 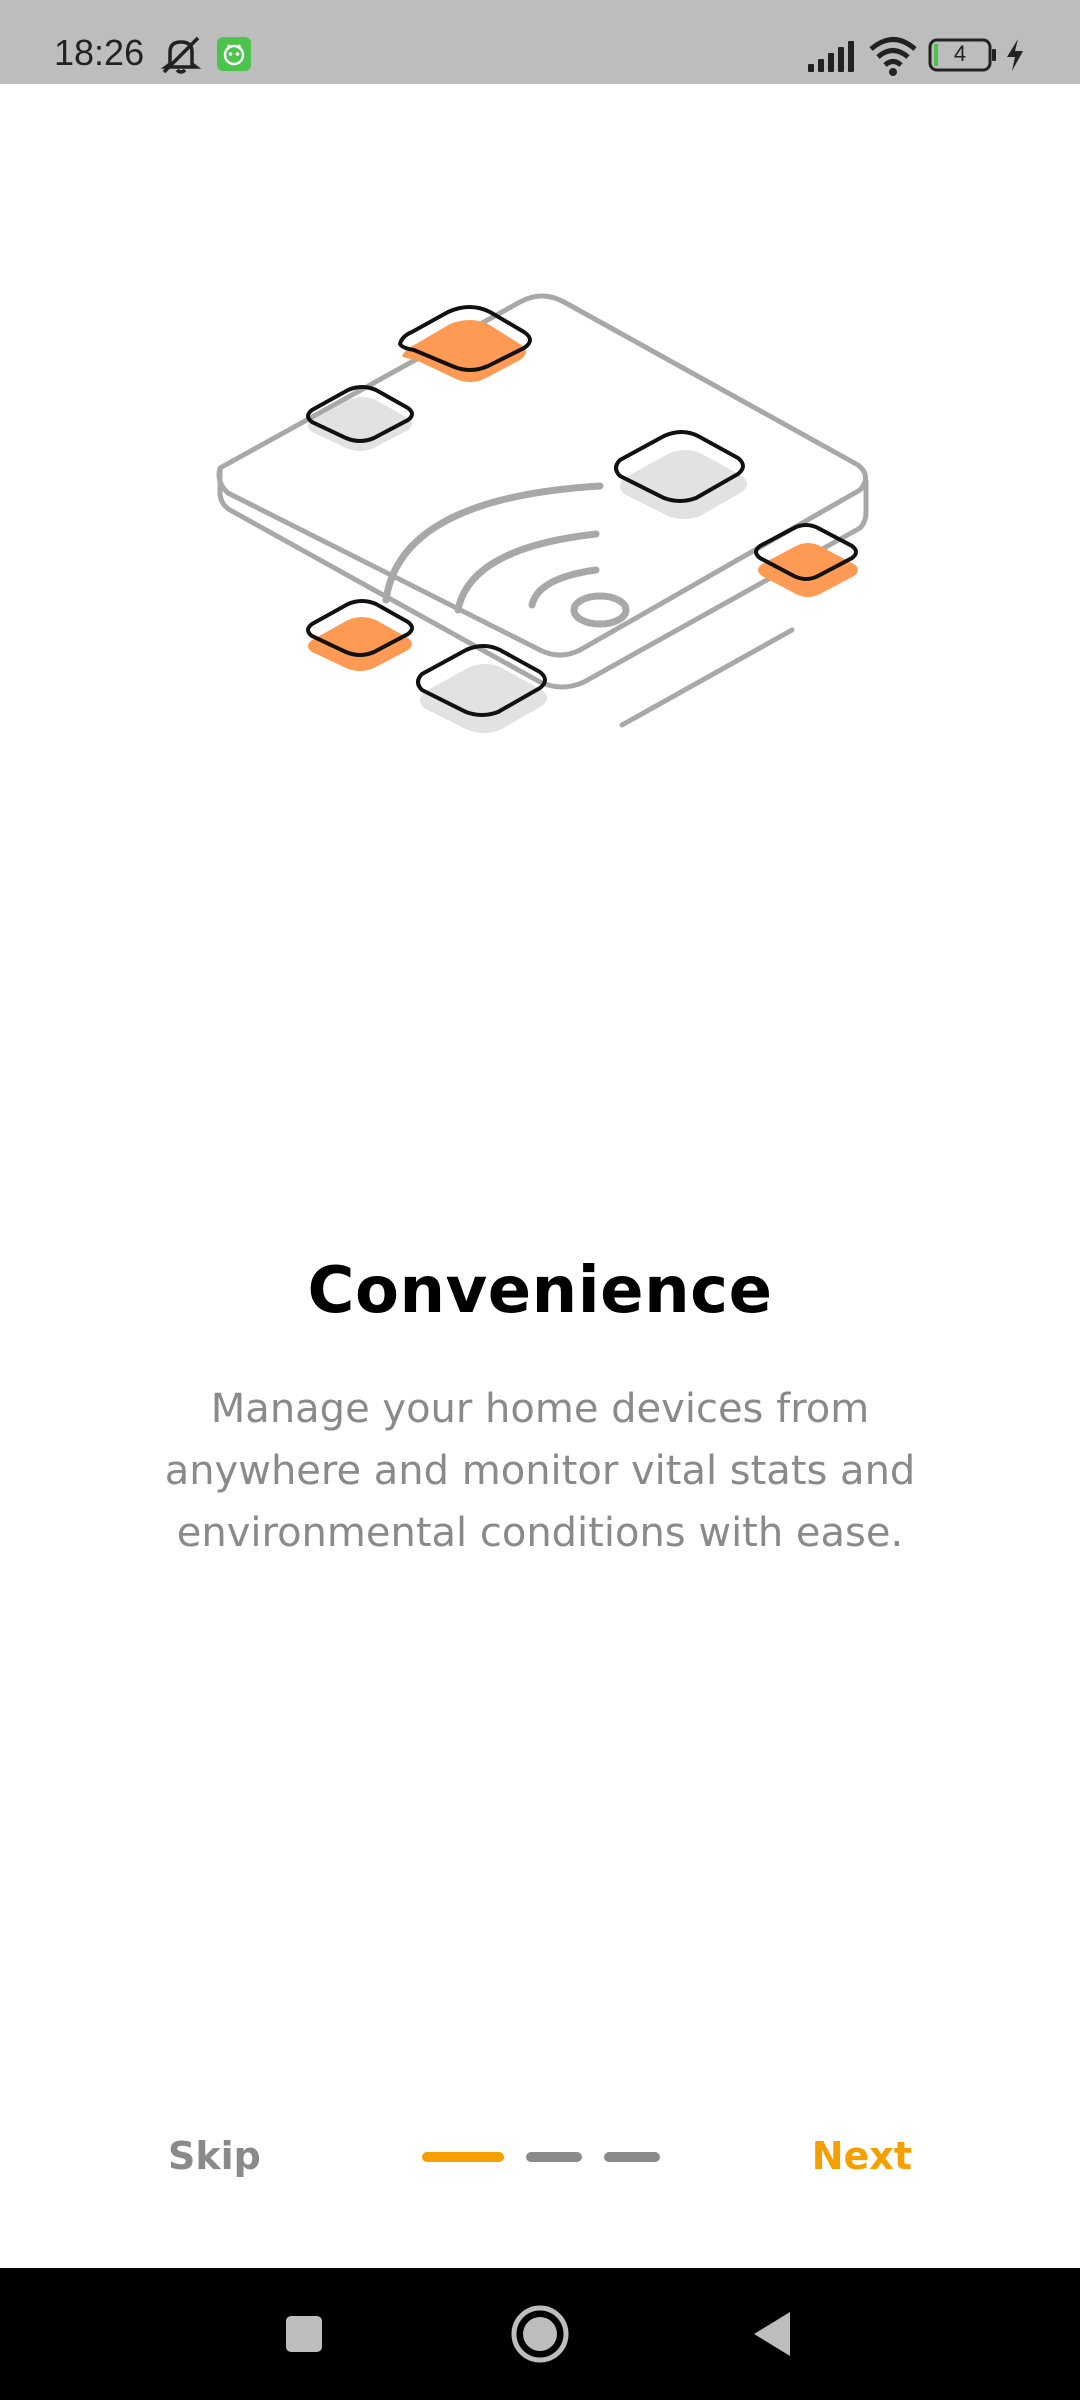 I want to click on battery-icon: 4, so click(x=963, y=55).